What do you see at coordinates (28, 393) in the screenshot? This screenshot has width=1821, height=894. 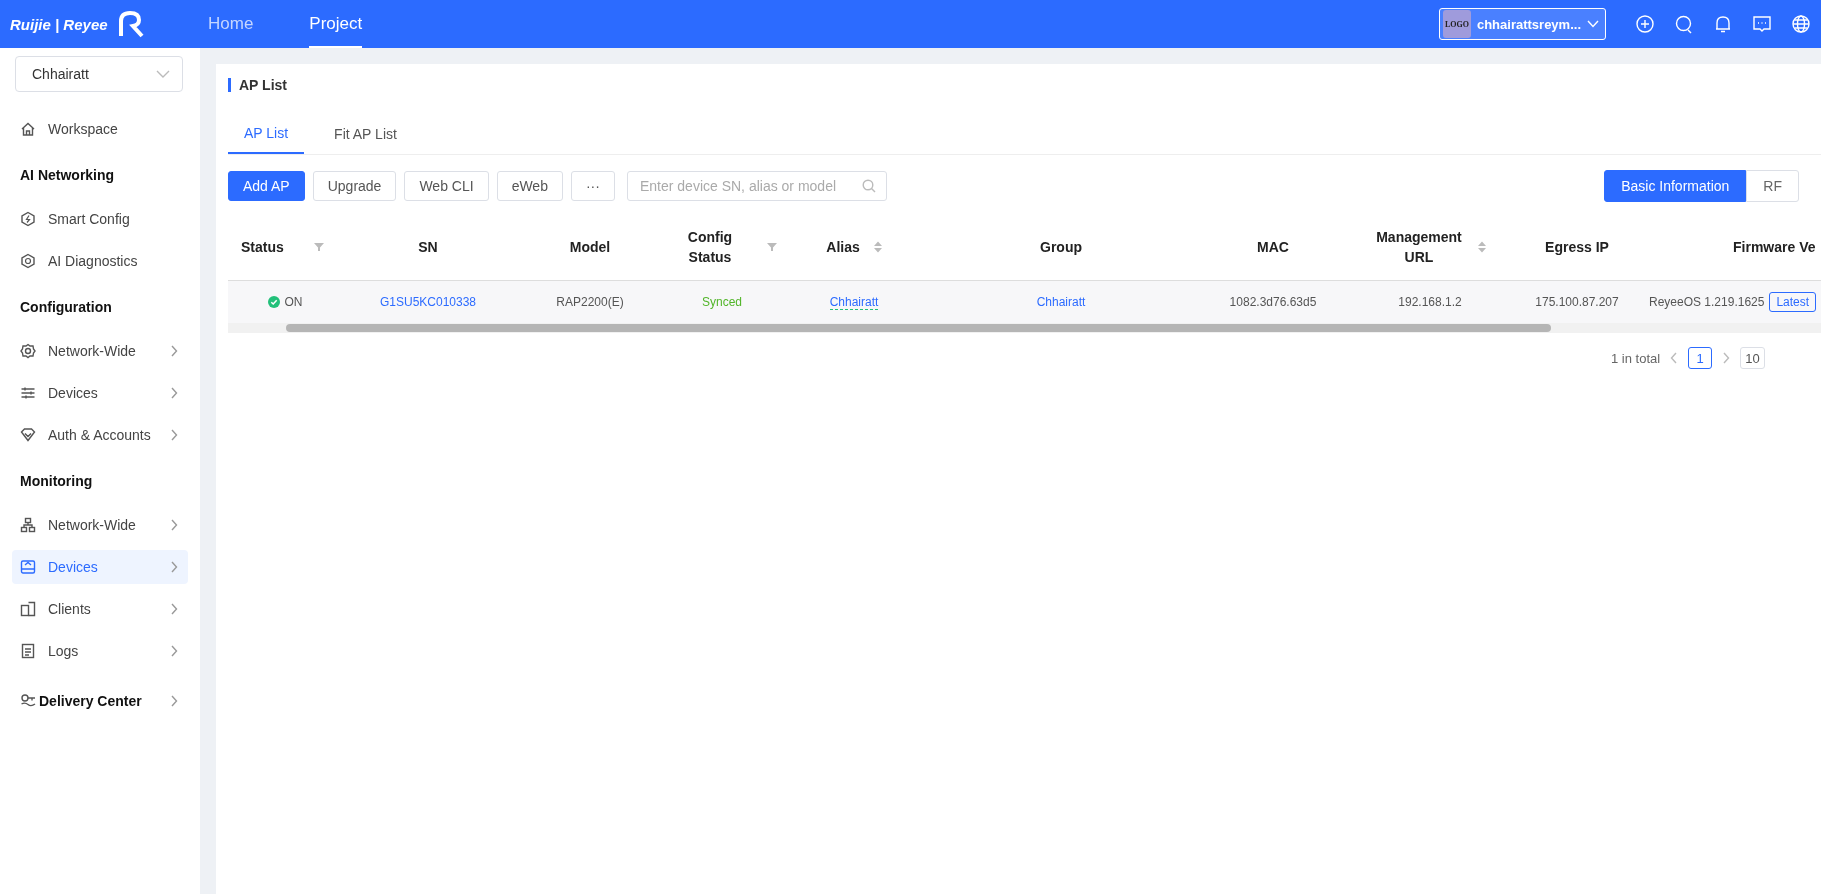 I see `sliders-icon` at bounding box center [28, 393].